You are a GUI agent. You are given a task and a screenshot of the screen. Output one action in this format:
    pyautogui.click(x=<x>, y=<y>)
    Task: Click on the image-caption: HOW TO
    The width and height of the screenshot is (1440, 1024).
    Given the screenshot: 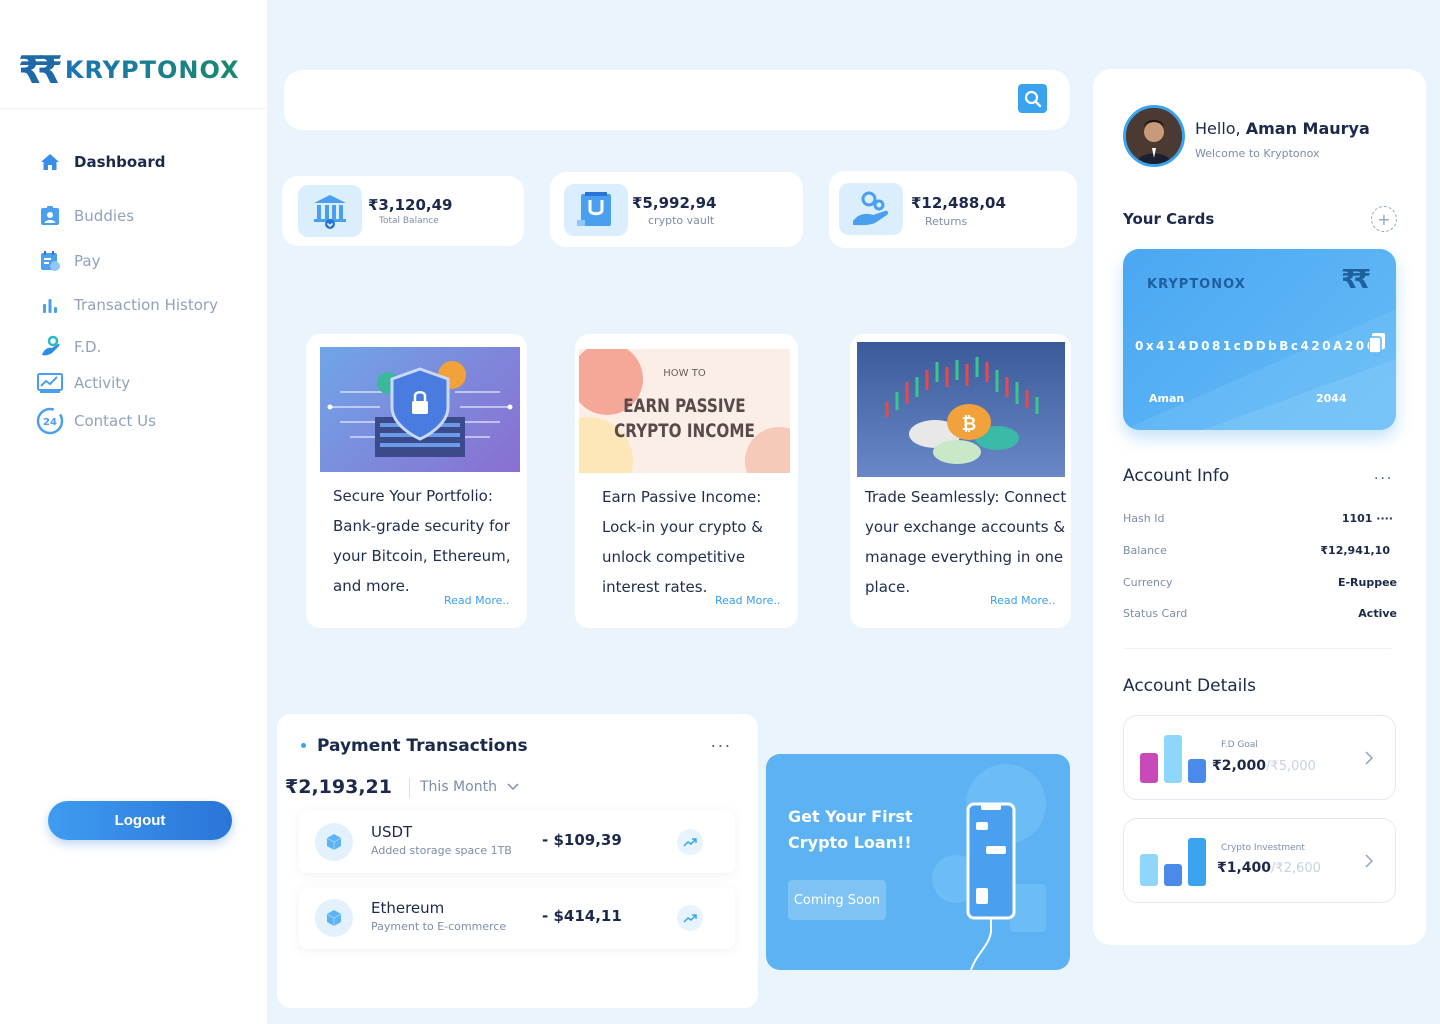 What is the action you would take?
    pyautogui.click(x=684, y=373)
    